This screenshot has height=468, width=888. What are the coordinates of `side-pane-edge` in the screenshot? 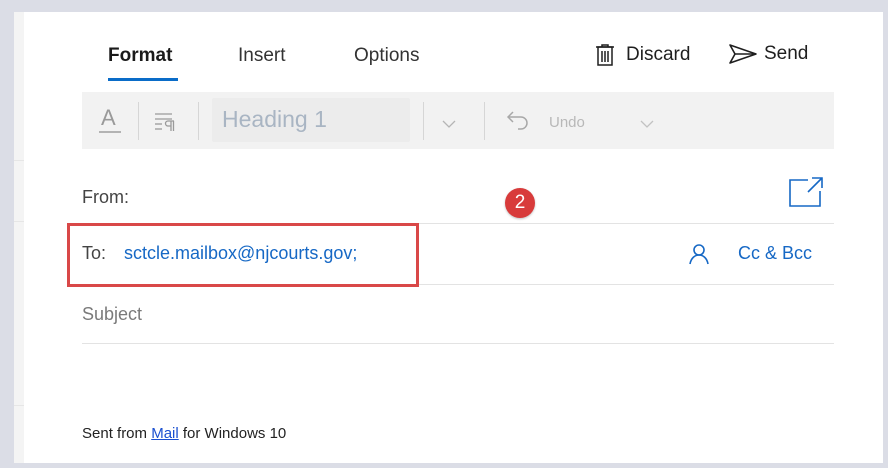 It's located at (19, 237).